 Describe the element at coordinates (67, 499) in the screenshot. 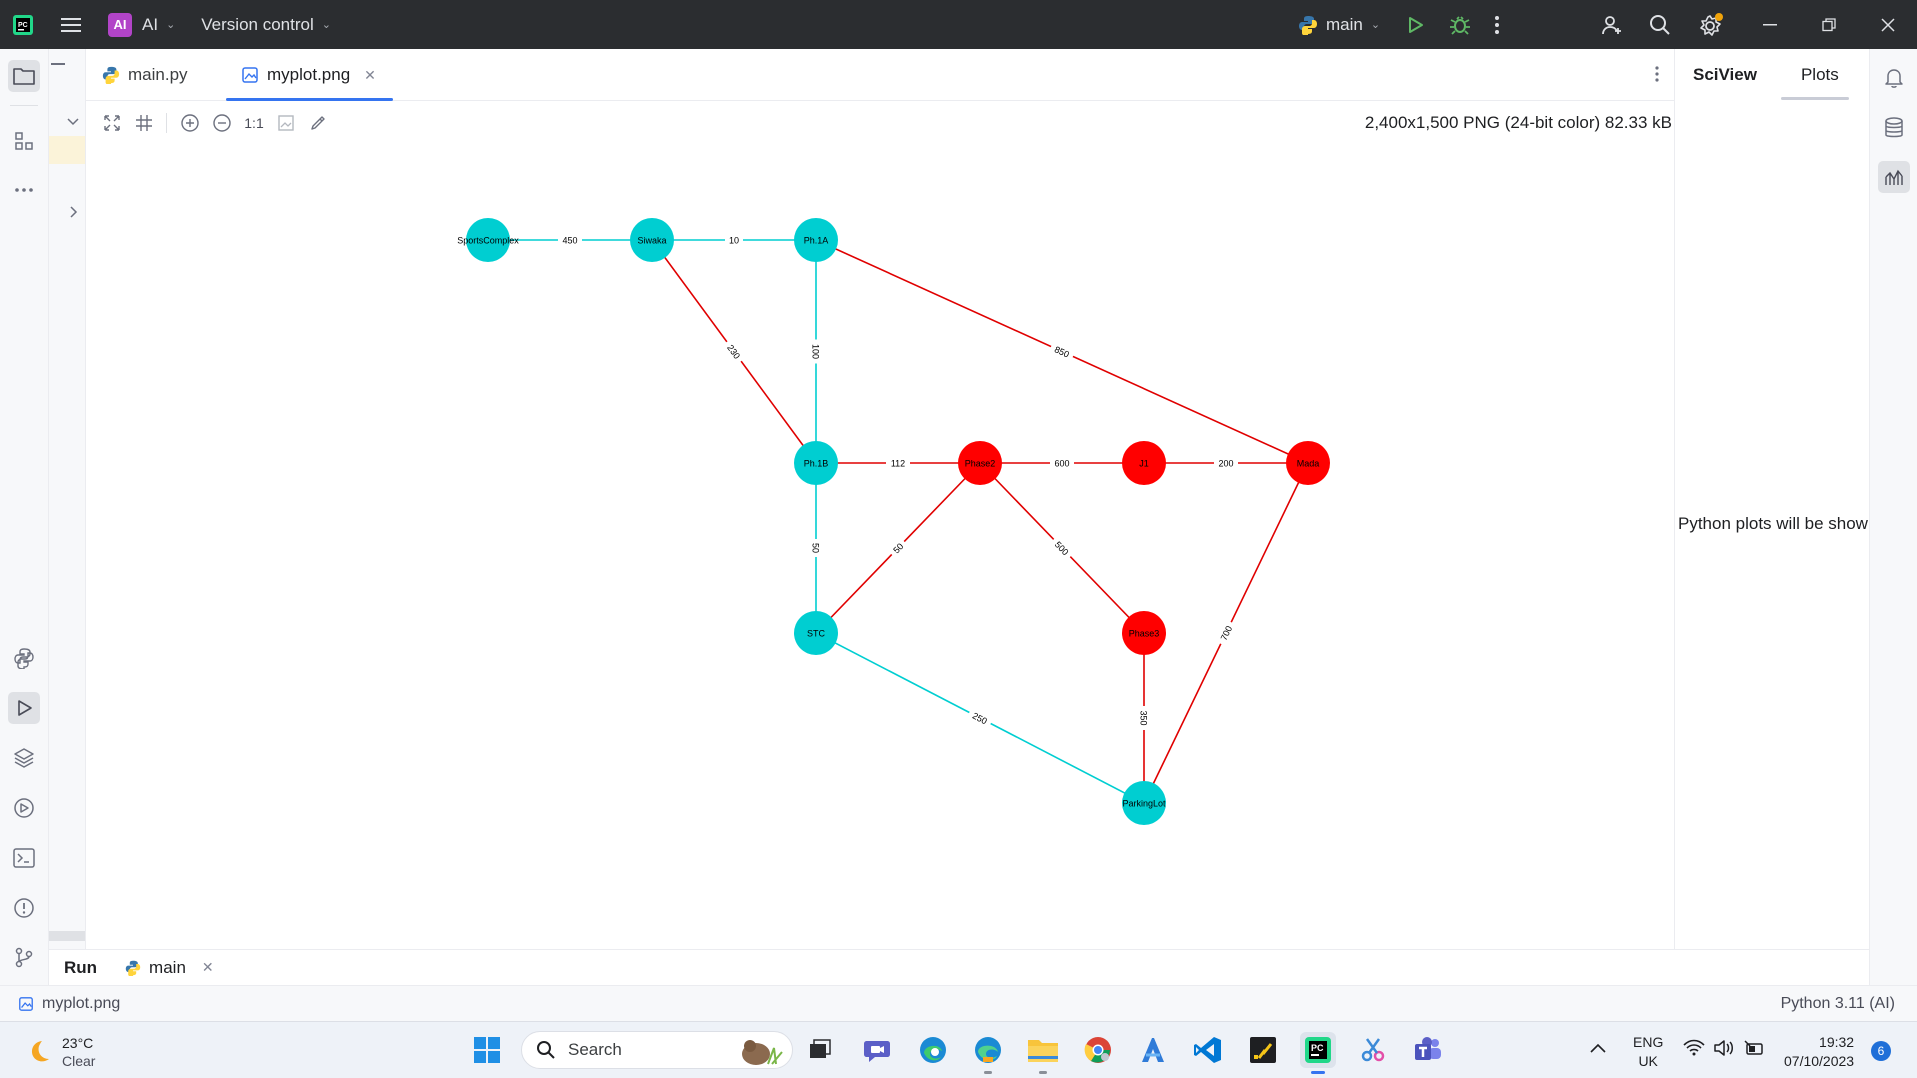

I see `project-panel` at that location.